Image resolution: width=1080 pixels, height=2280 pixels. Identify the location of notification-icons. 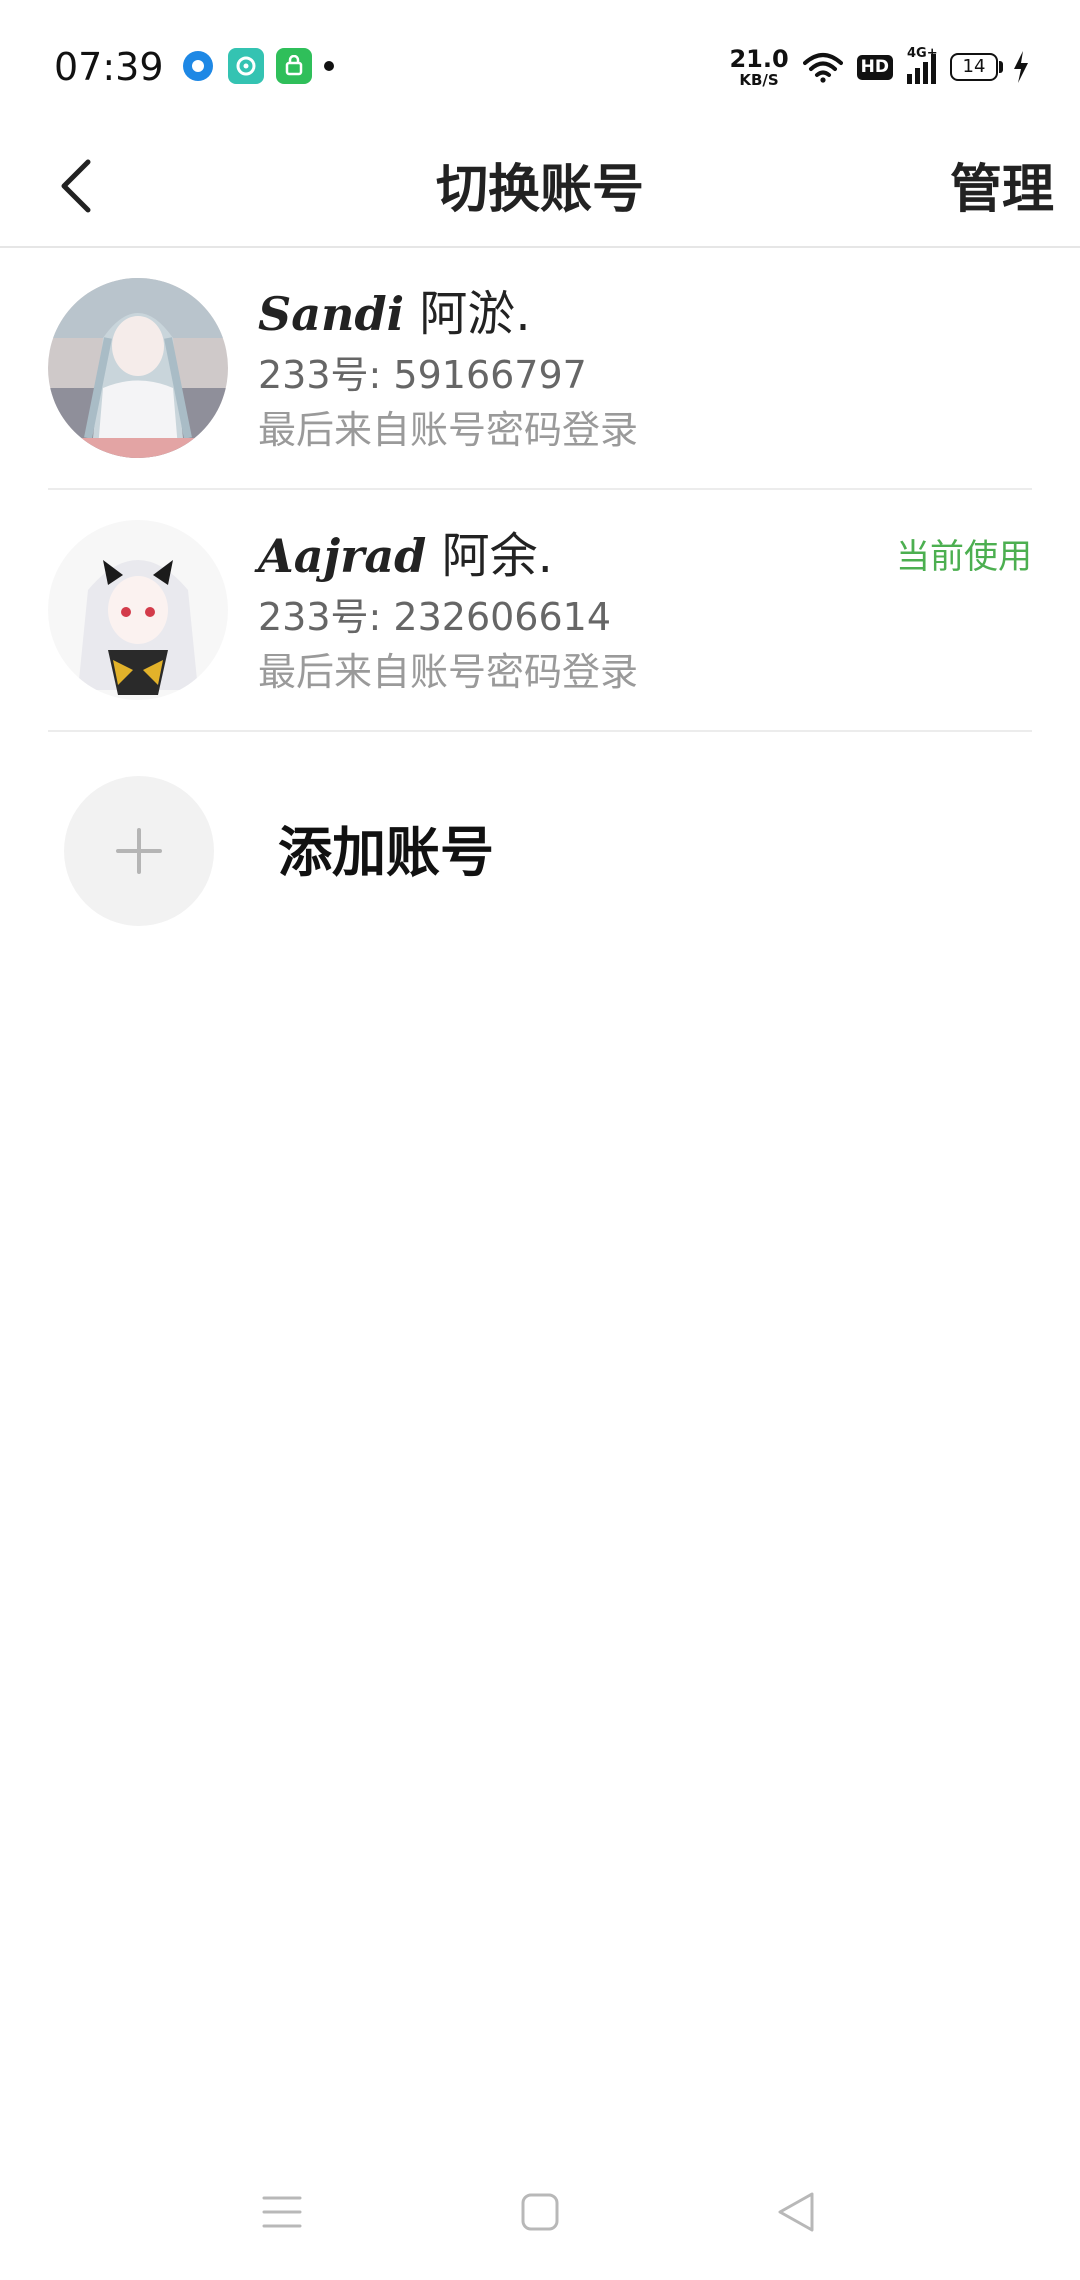
(257, 66).